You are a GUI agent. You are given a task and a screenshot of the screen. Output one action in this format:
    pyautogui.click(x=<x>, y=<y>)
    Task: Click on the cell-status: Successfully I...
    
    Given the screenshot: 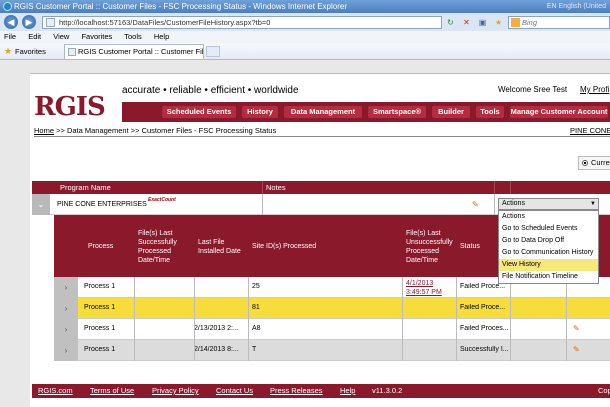 What is the action you would take?
    pyautogui.click(x=484, y=349)
    